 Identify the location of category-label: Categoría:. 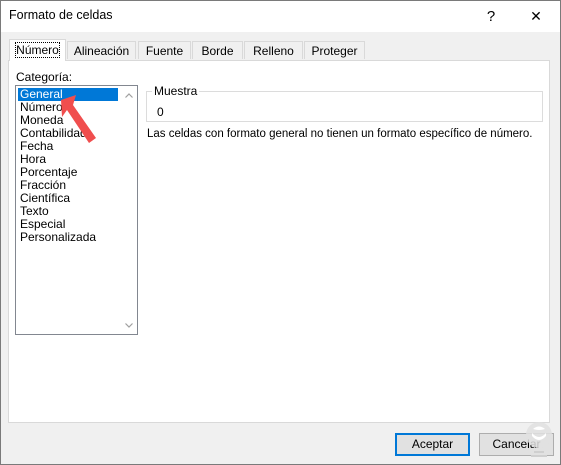
(44, 77).